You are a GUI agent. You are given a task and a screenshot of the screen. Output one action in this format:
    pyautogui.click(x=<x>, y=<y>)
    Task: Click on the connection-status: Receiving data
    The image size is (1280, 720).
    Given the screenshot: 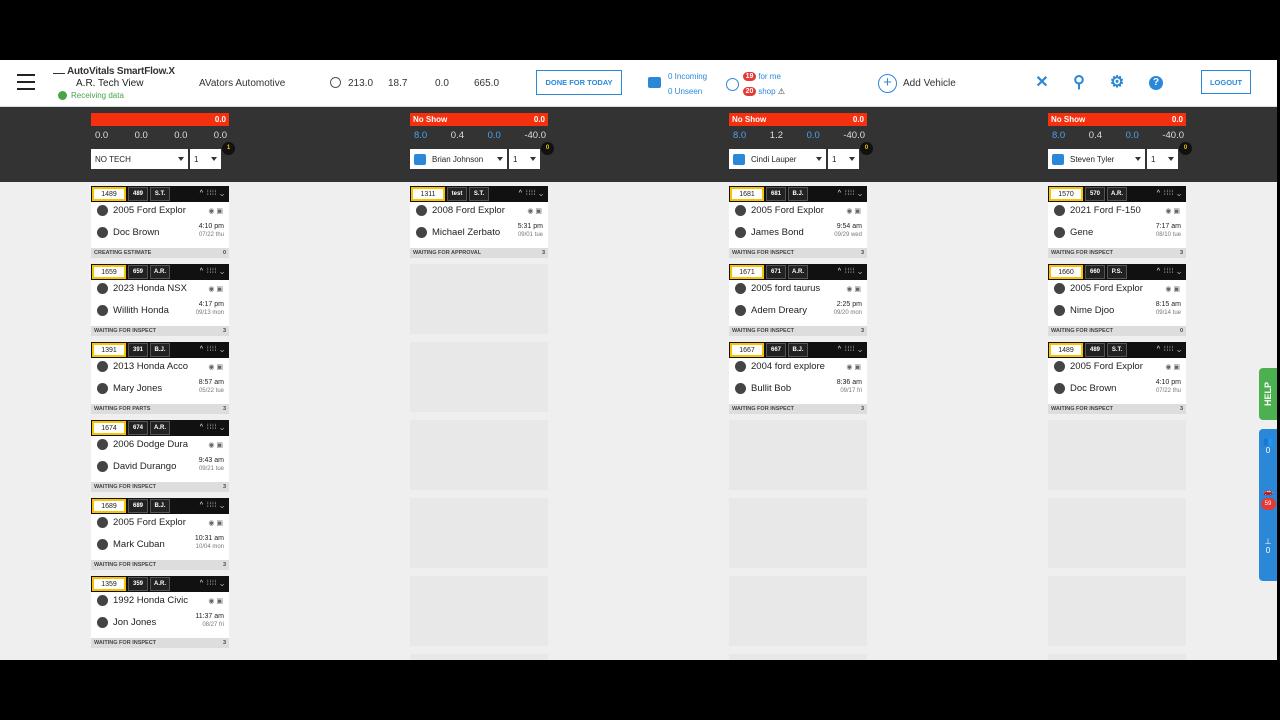 What is the action you would take?
    pyautogui.click(x=91, y=96)
    